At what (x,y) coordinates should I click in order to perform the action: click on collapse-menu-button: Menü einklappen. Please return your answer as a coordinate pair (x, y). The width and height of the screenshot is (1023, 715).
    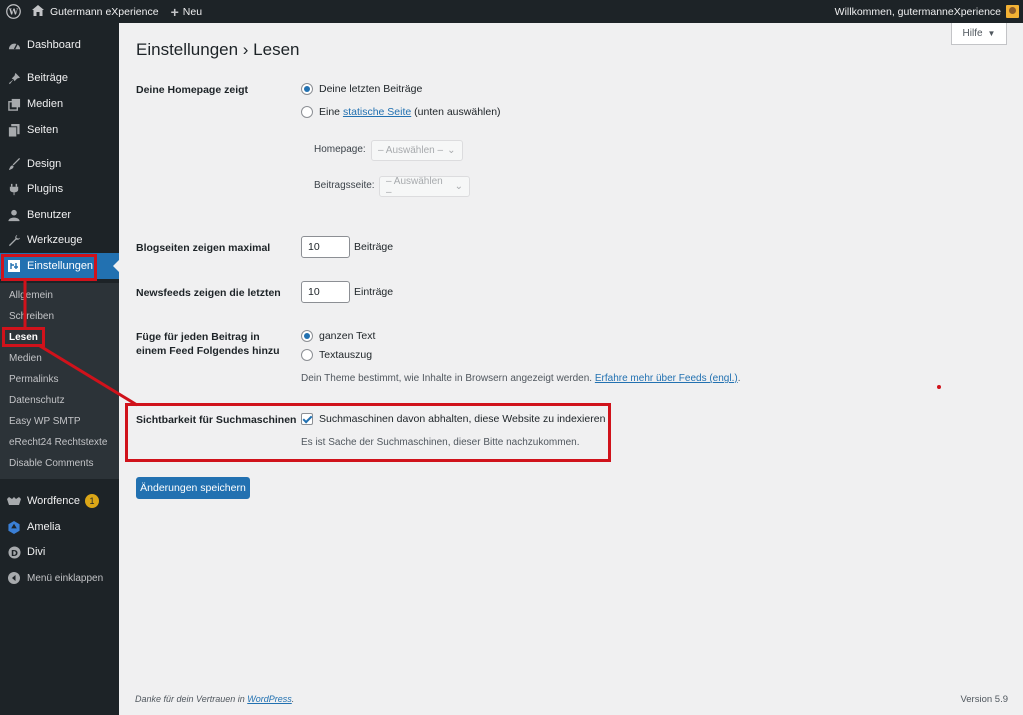
    Looking at the image, I should click on (59, 578).